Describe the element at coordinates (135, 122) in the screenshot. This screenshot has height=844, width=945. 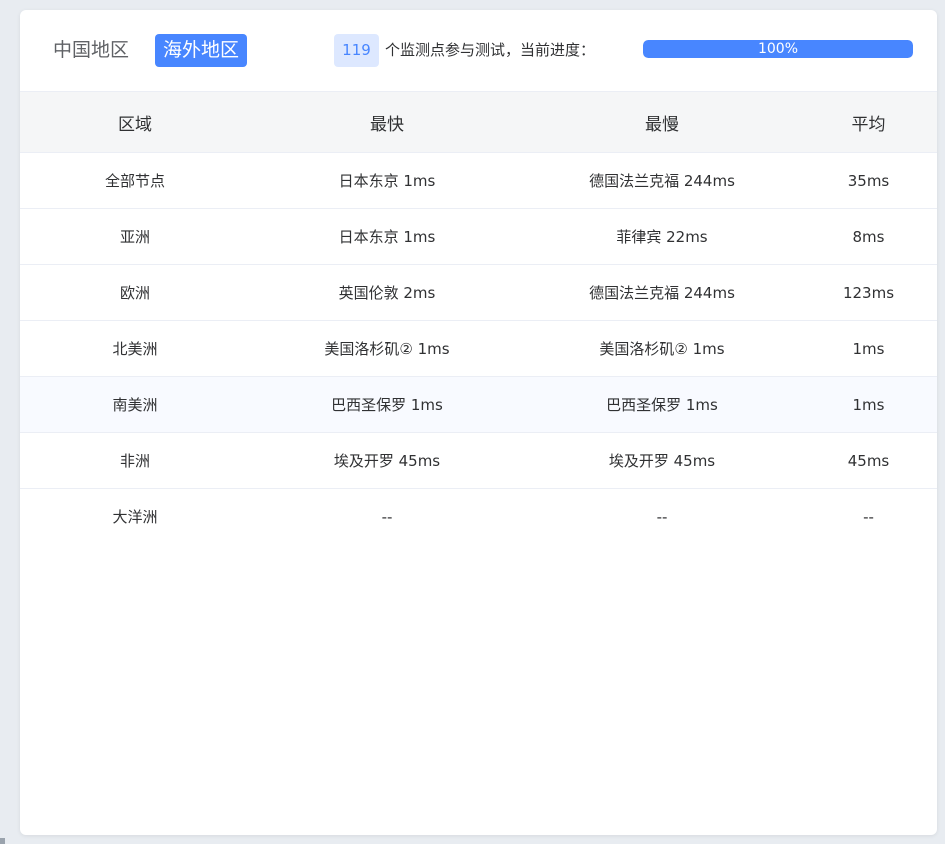
I see `column-header-region: 区域` at that location.